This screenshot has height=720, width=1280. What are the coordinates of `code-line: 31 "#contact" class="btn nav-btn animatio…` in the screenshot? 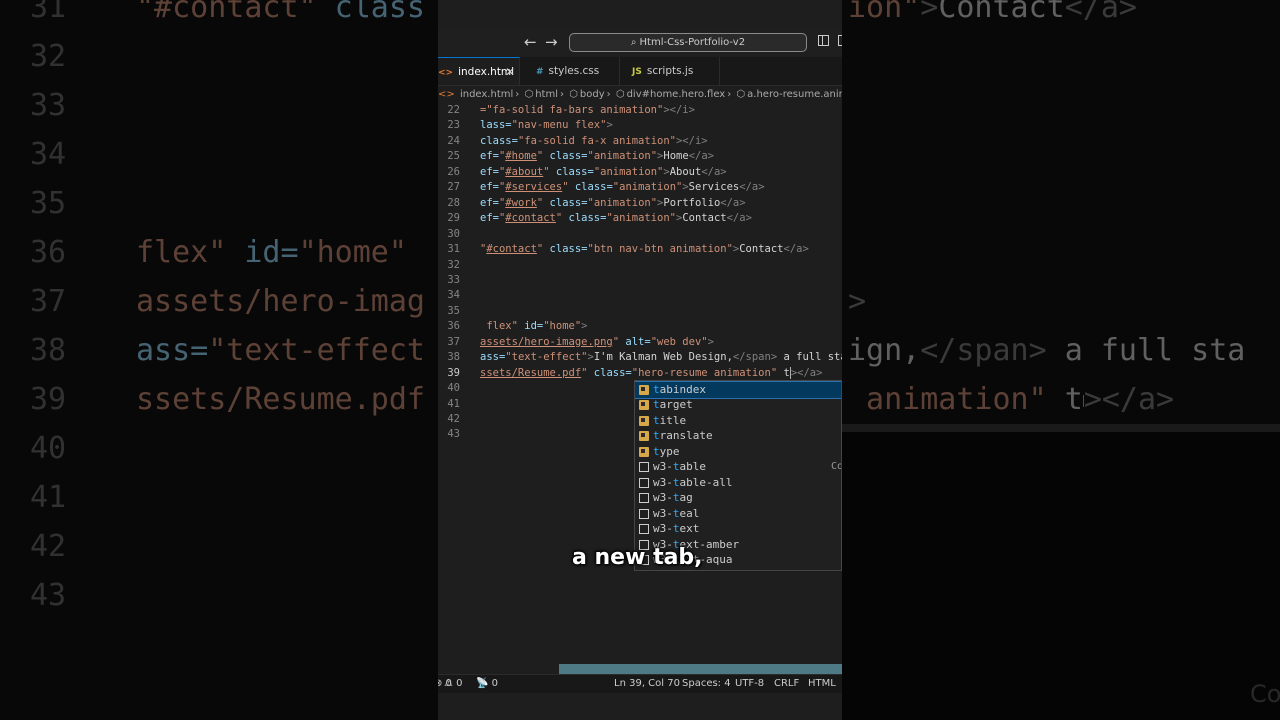 It's located at (640, 250).